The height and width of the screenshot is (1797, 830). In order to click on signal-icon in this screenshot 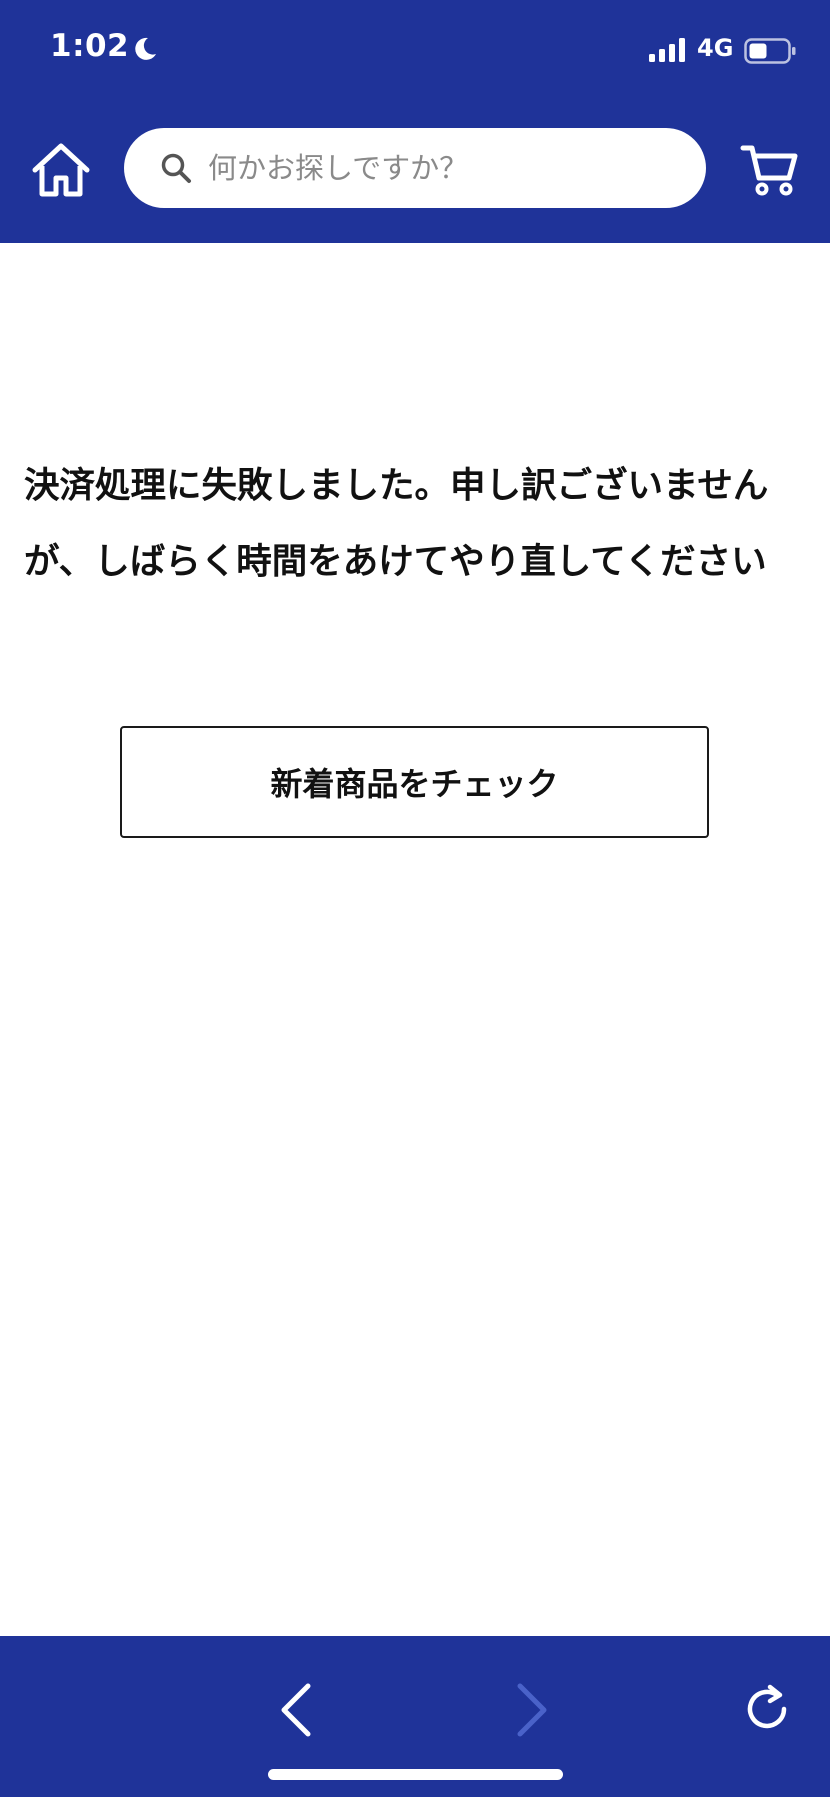, I will do `click(667, 50)`.